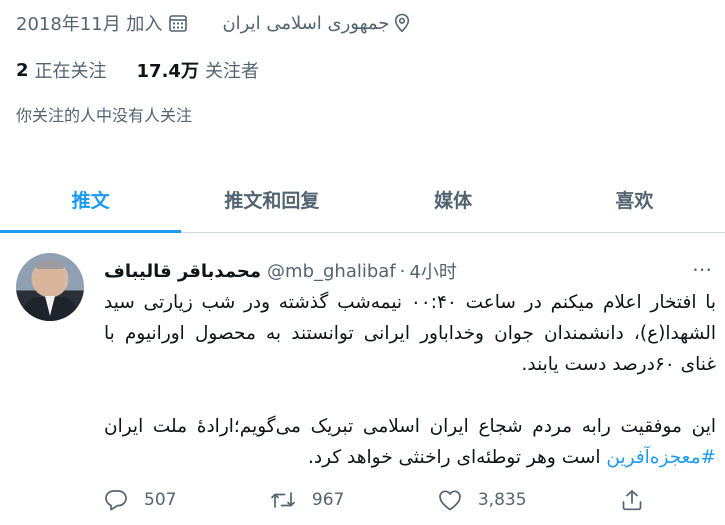  I want to click on share-button, so click(632, 500).